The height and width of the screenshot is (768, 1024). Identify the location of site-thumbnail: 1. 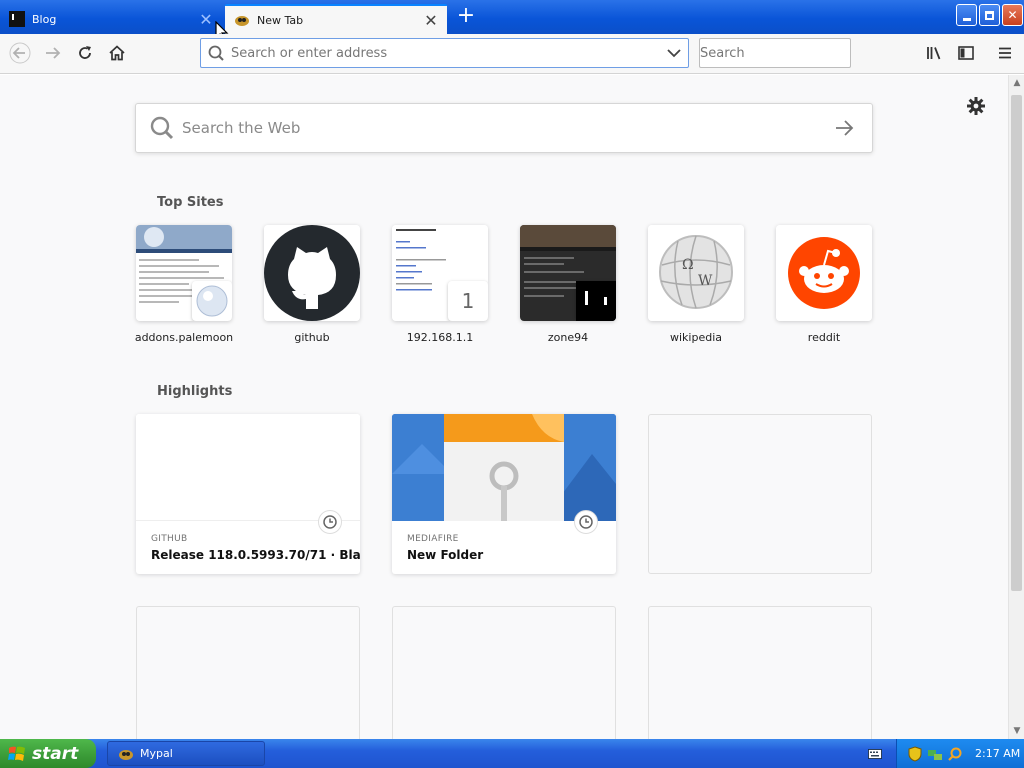
(440, 273).